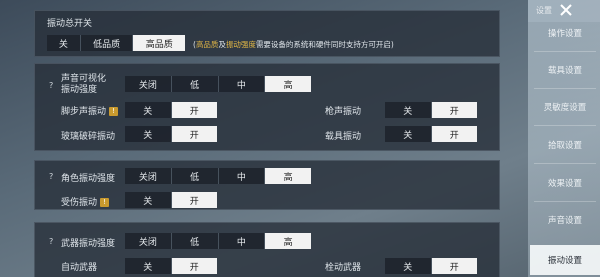  What do you see at coordinates (343, 268) in the screenshot?
I see `bolt-weapon-label: 栓动武器` at bounding box center [343, 268].